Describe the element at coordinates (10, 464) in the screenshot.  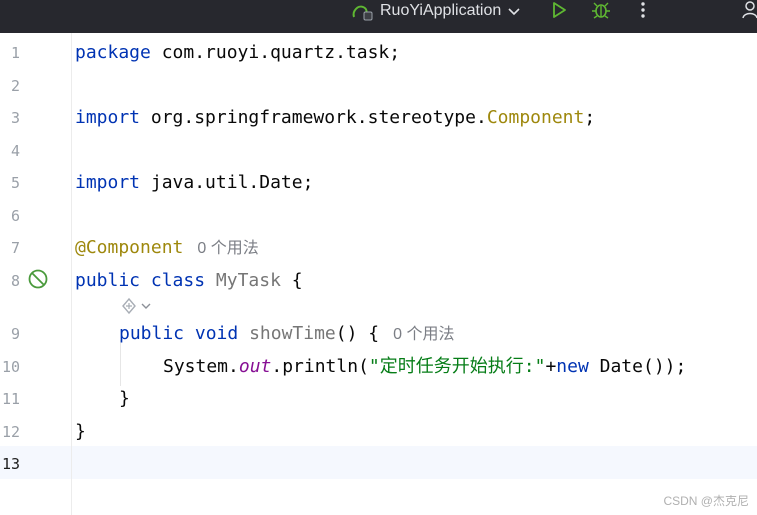
I see `line-number-current: 13` at that location.